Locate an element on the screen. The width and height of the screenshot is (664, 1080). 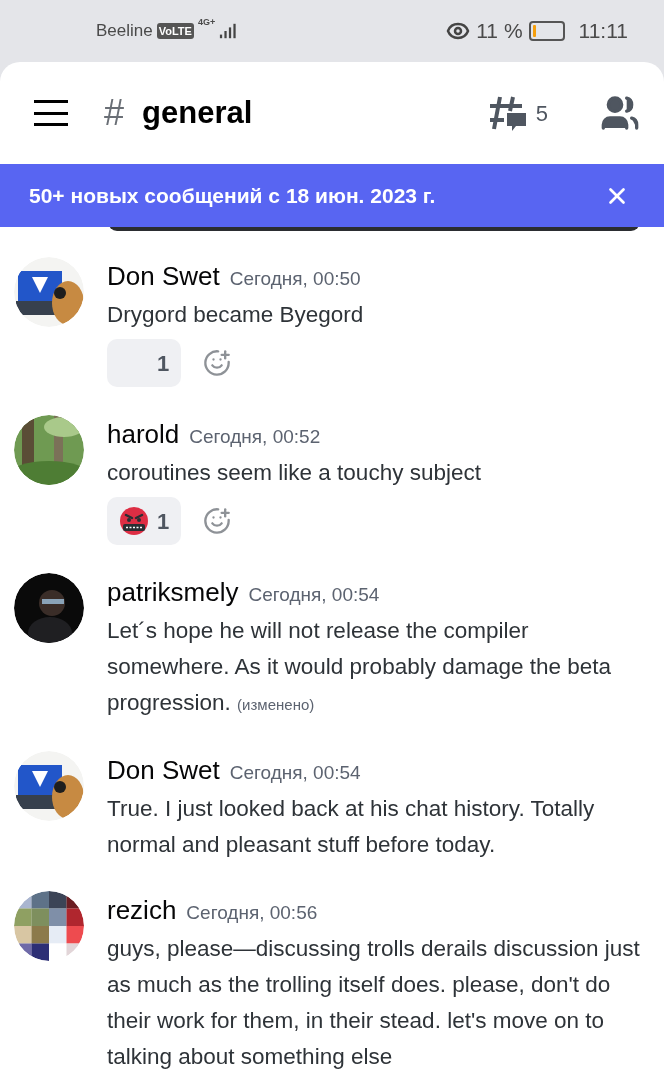
battery-icon is located at coordinates (546, 31).